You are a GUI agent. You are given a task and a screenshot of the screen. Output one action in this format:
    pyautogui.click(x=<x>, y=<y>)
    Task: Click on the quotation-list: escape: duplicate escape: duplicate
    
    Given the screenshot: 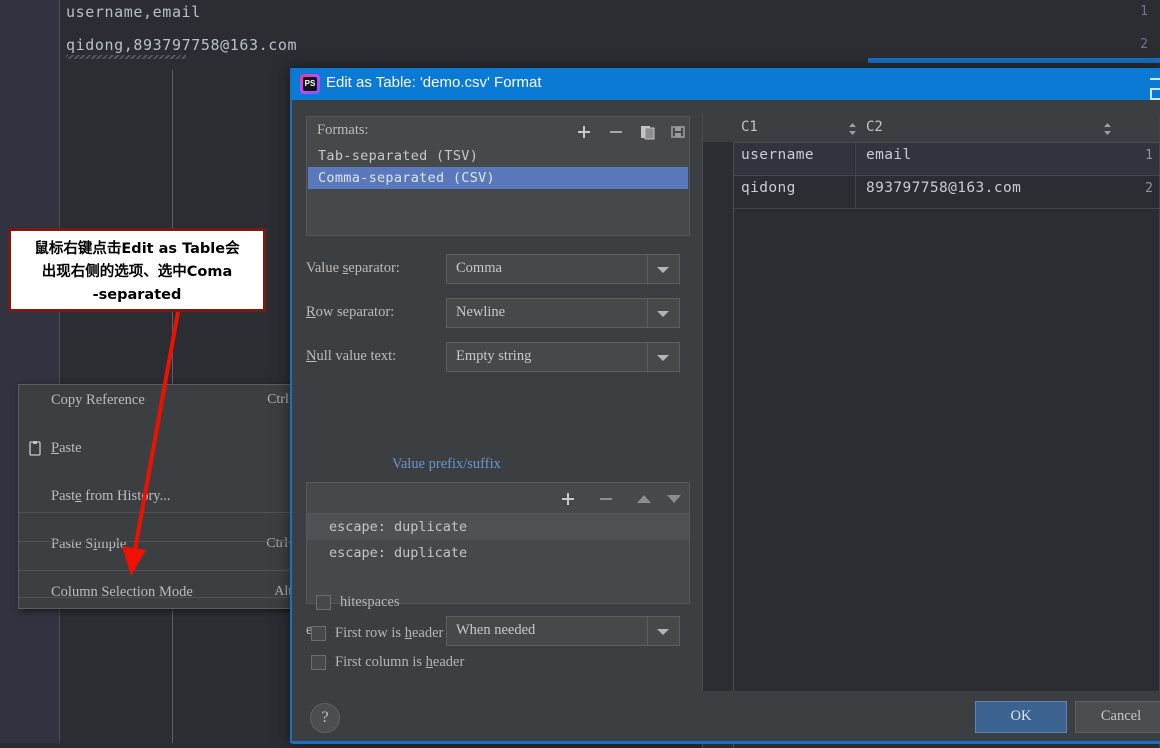 What is the action you would take?
    pyautogui.click(x=498, y=558)
    